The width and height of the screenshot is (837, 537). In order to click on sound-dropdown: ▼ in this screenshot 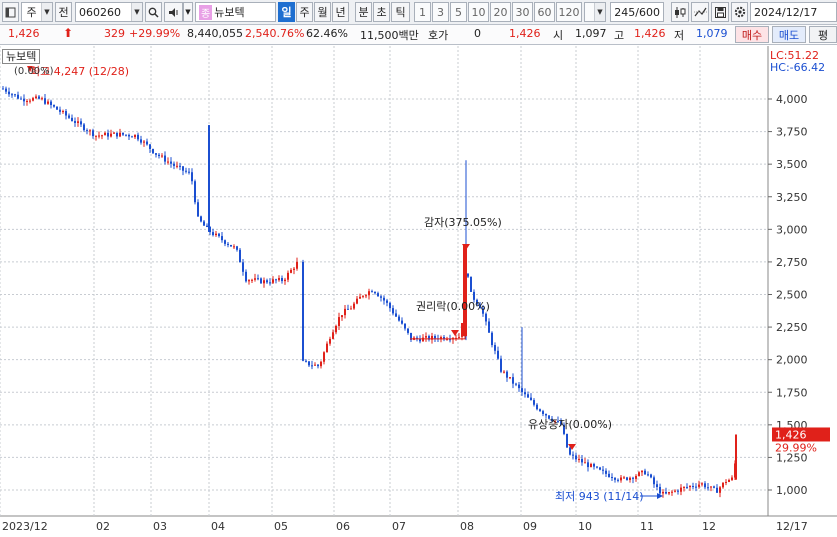, I will do `click(188, 12)`.